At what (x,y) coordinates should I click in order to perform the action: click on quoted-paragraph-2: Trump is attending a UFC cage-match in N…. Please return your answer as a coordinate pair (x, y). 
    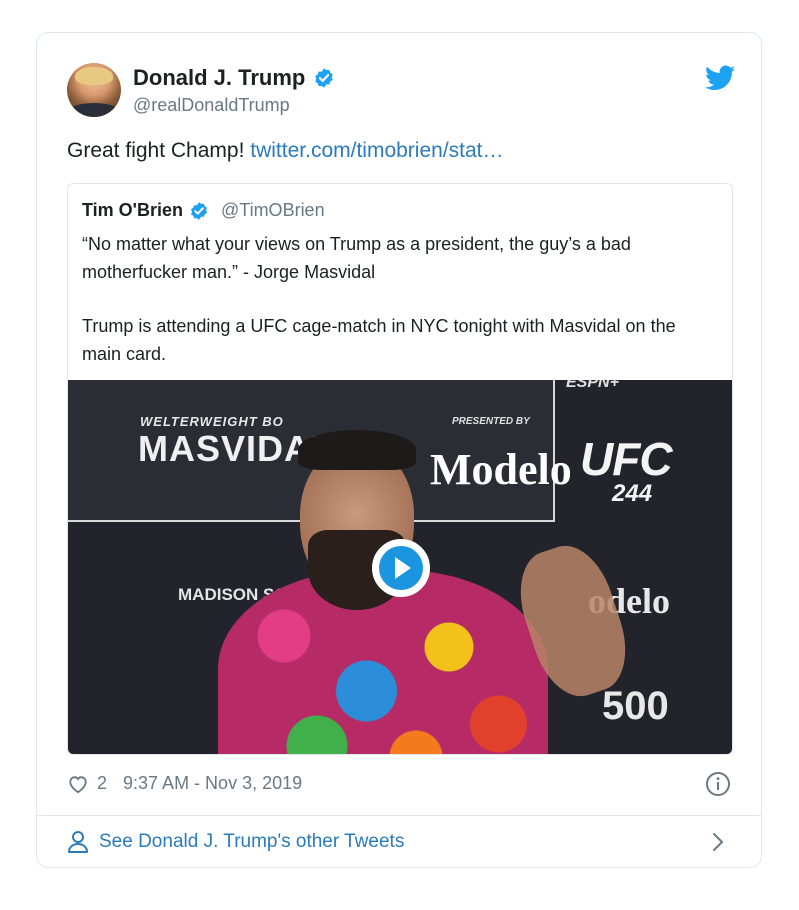
    Looking at the image, I should click on (379, 340).